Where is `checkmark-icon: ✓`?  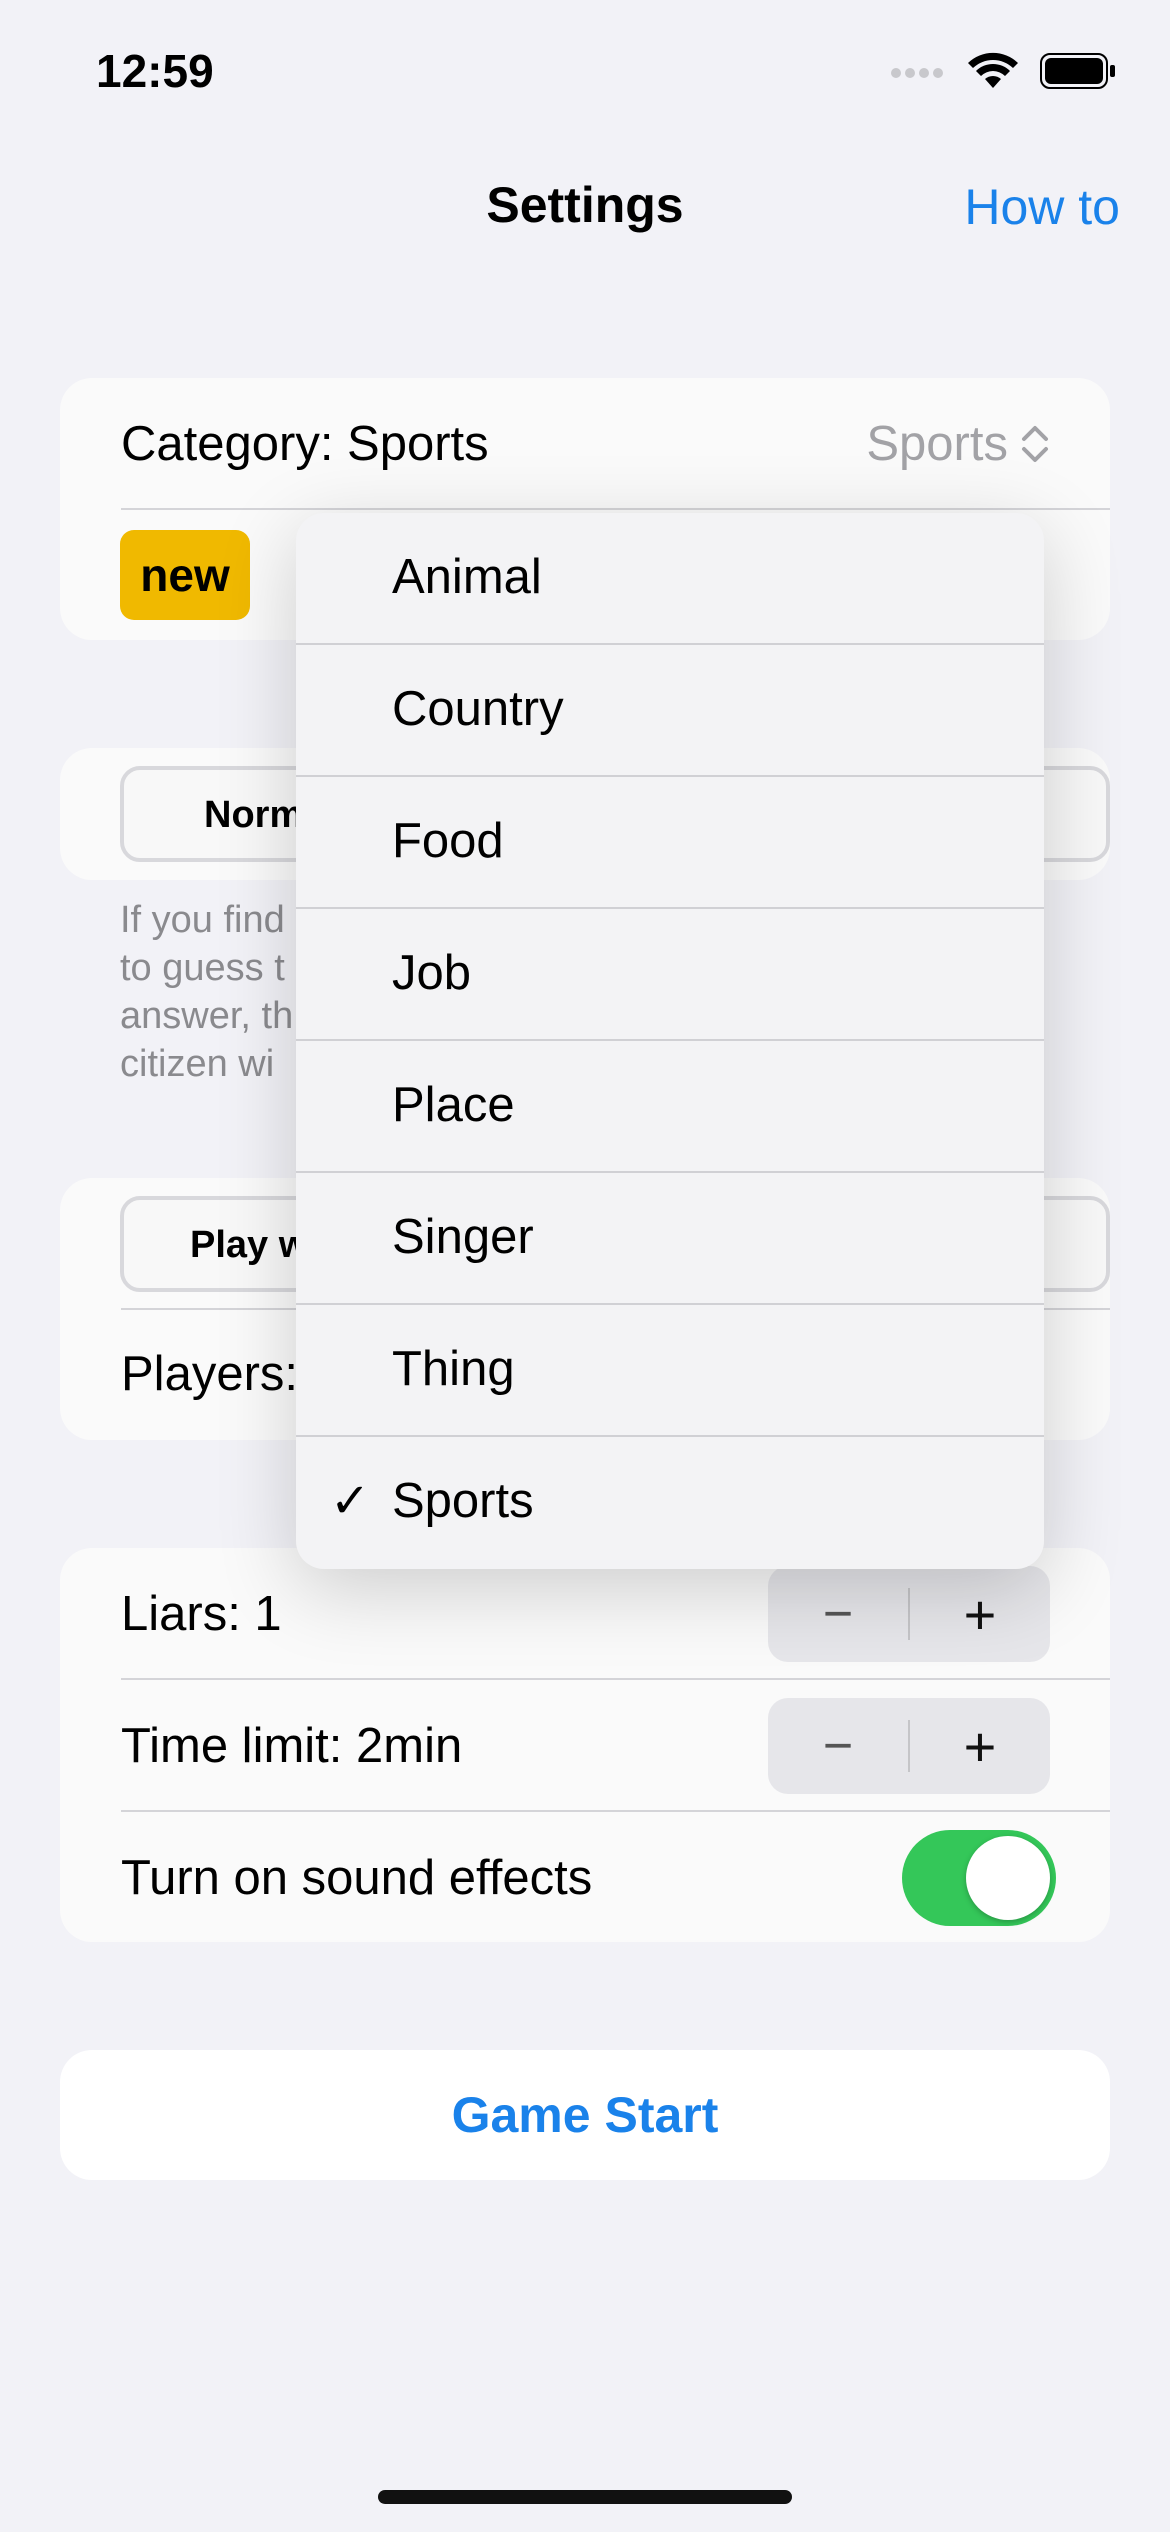 checkmark-icon: ✓ is located at coordinates (350, 1501).